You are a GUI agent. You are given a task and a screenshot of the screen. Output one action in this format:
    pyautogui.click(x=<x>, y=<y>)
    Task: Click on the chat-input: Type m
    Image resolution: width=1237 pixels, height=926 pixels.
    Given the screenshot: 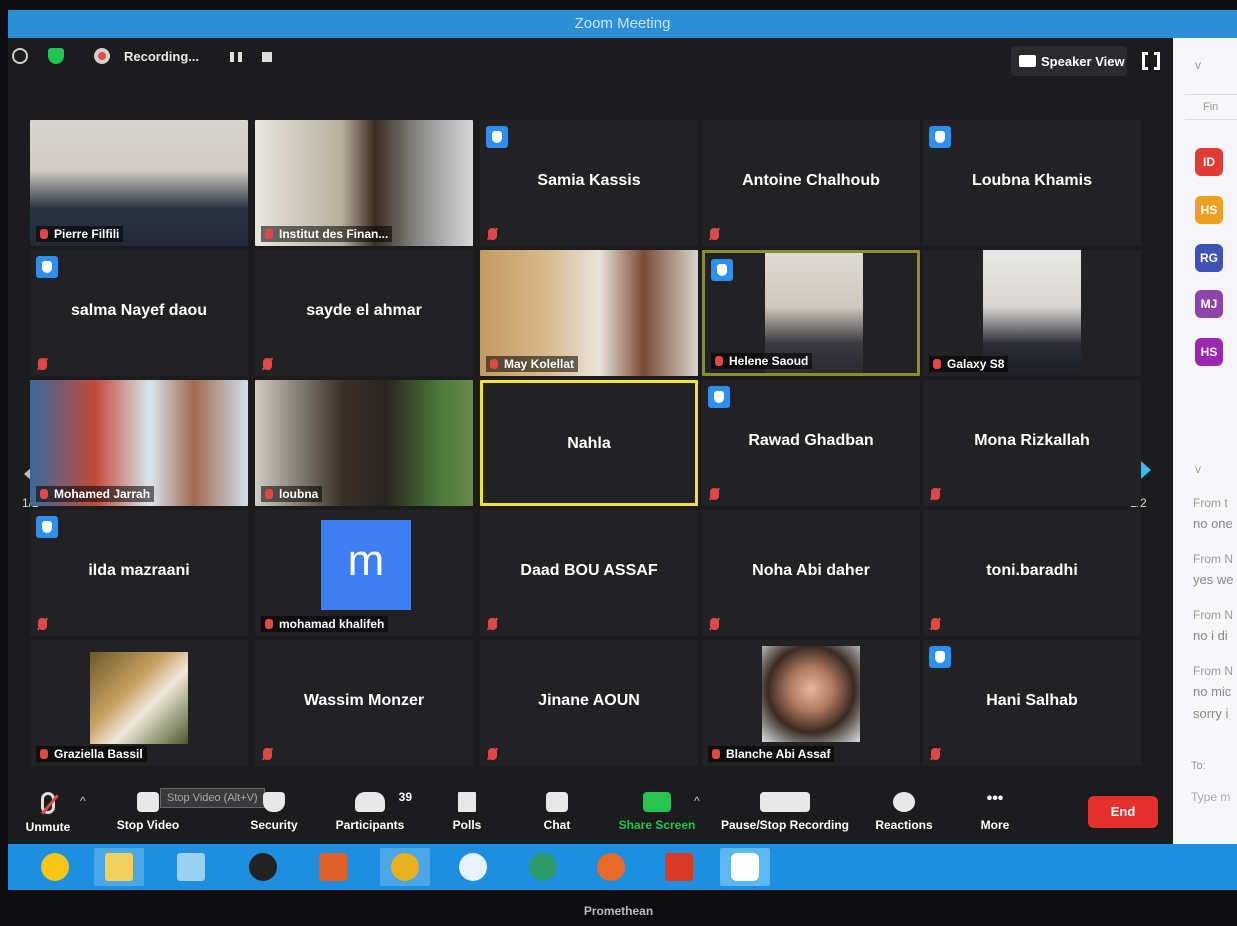 What is the action you would take?
    pyautogui.click(x=1210, y=797)
    